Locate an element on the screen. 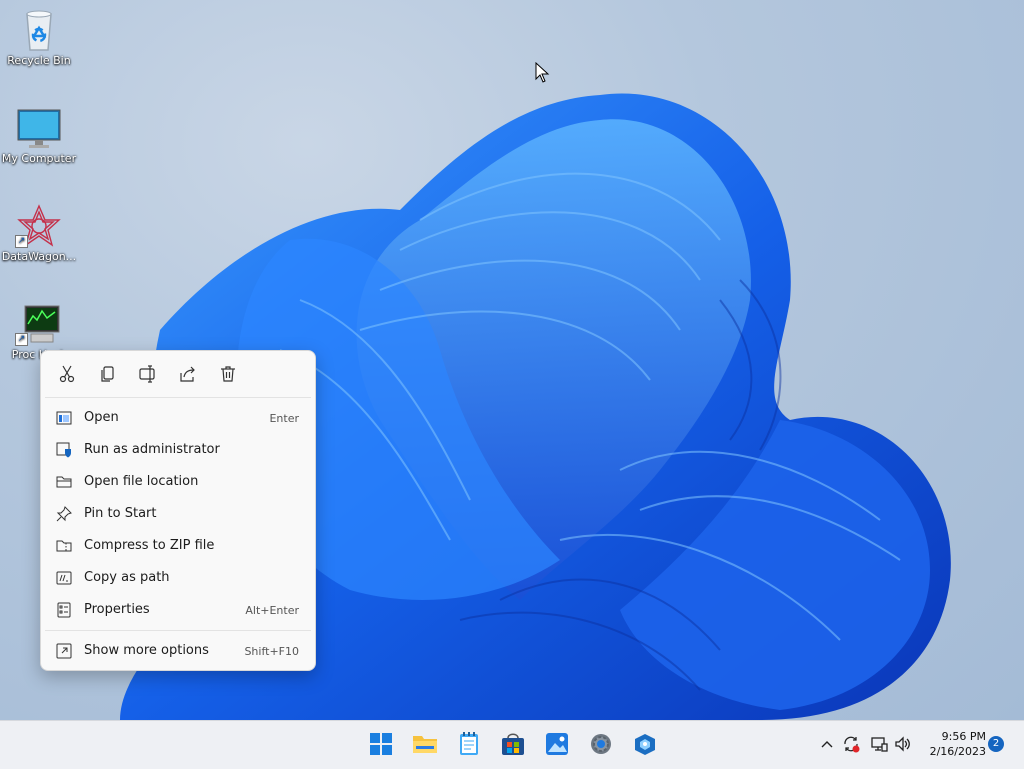 This screenshot has width=1024, height=769. process-hacker-icon: ↗ is located at coordinates (39, 324).